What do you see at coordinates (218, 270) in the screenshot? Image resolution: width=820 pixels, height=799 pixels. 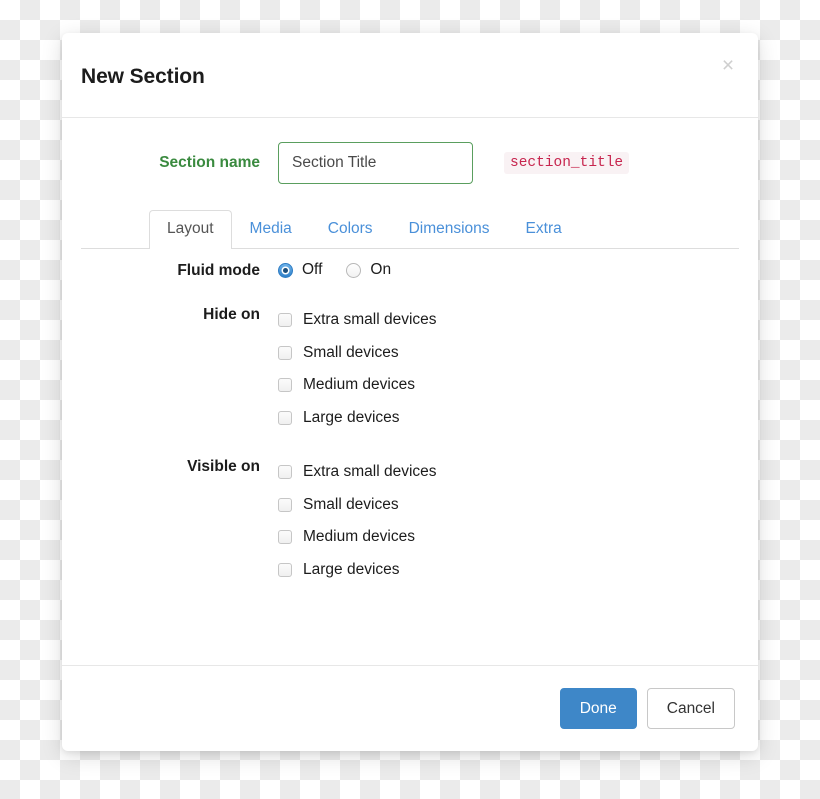 I see `fluid-mode-label: Fluid mode` at bounding box center [218, 270].